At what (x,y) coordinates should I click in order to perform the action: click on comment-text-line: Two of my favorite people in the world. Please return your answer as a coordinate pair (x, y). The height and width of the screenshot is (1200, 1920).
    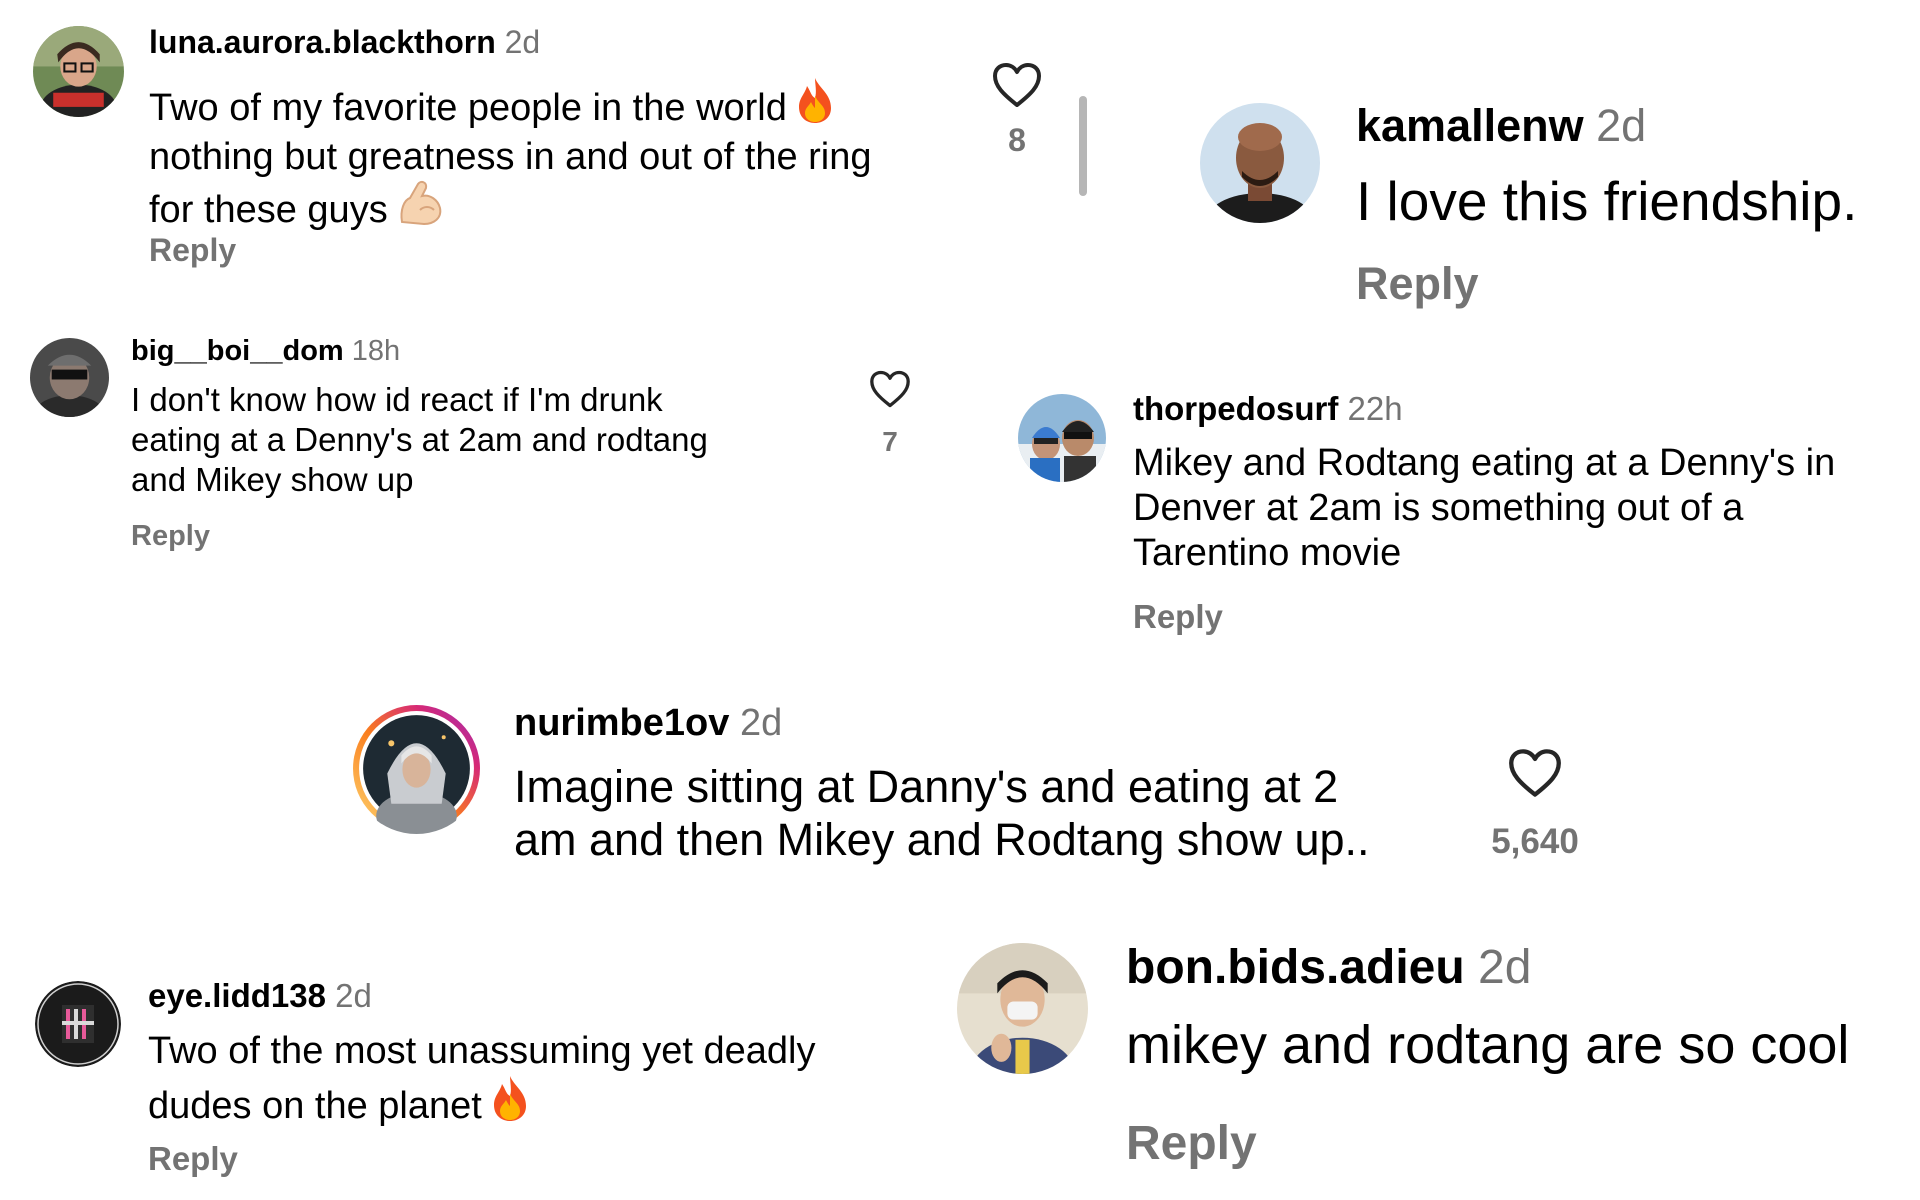
    Looking at the image, I should click on (510, 105).